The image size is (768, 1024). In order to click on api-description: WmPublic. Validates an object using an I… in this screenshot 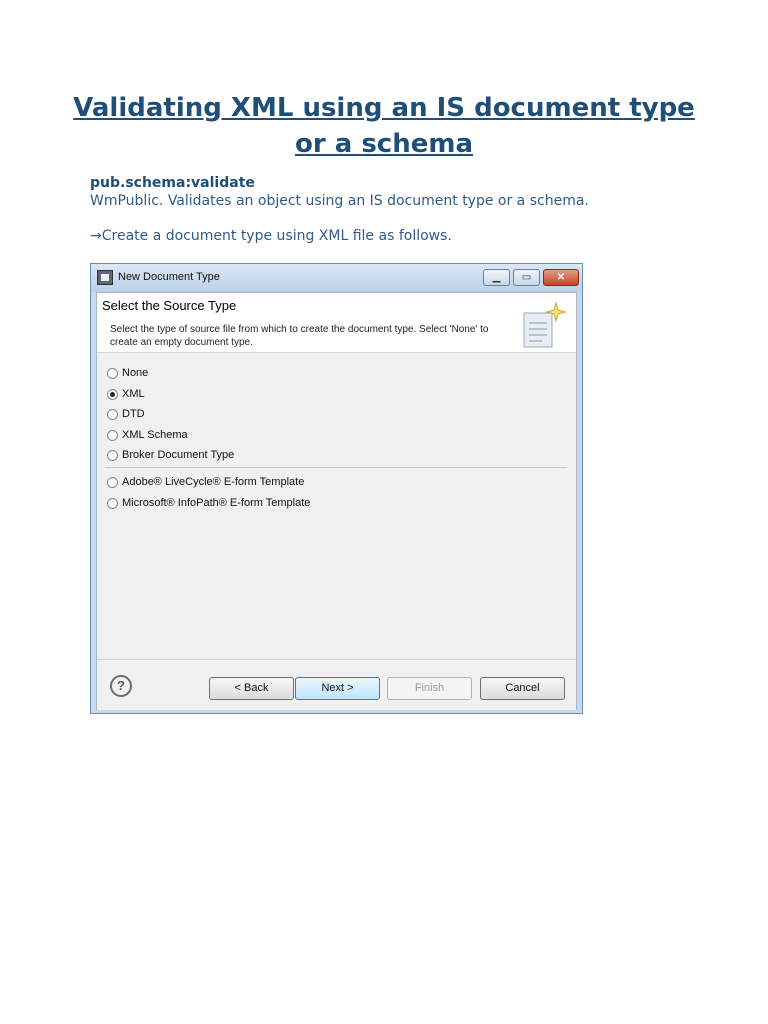, I will do `click(339, 201)`.